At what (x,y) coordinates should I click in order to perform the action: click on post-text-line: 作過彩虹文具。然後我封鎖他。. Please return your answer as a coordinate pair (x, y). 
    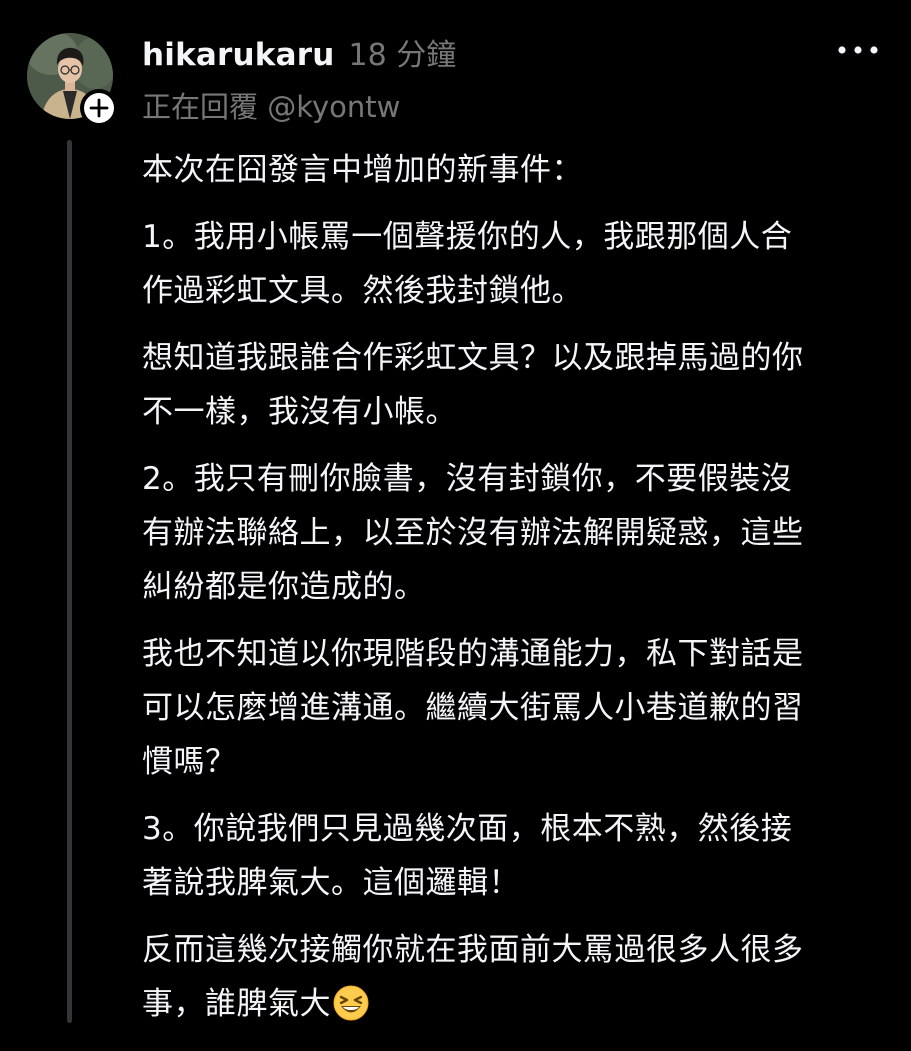
    Looking at the image, I should click on (362, 291).